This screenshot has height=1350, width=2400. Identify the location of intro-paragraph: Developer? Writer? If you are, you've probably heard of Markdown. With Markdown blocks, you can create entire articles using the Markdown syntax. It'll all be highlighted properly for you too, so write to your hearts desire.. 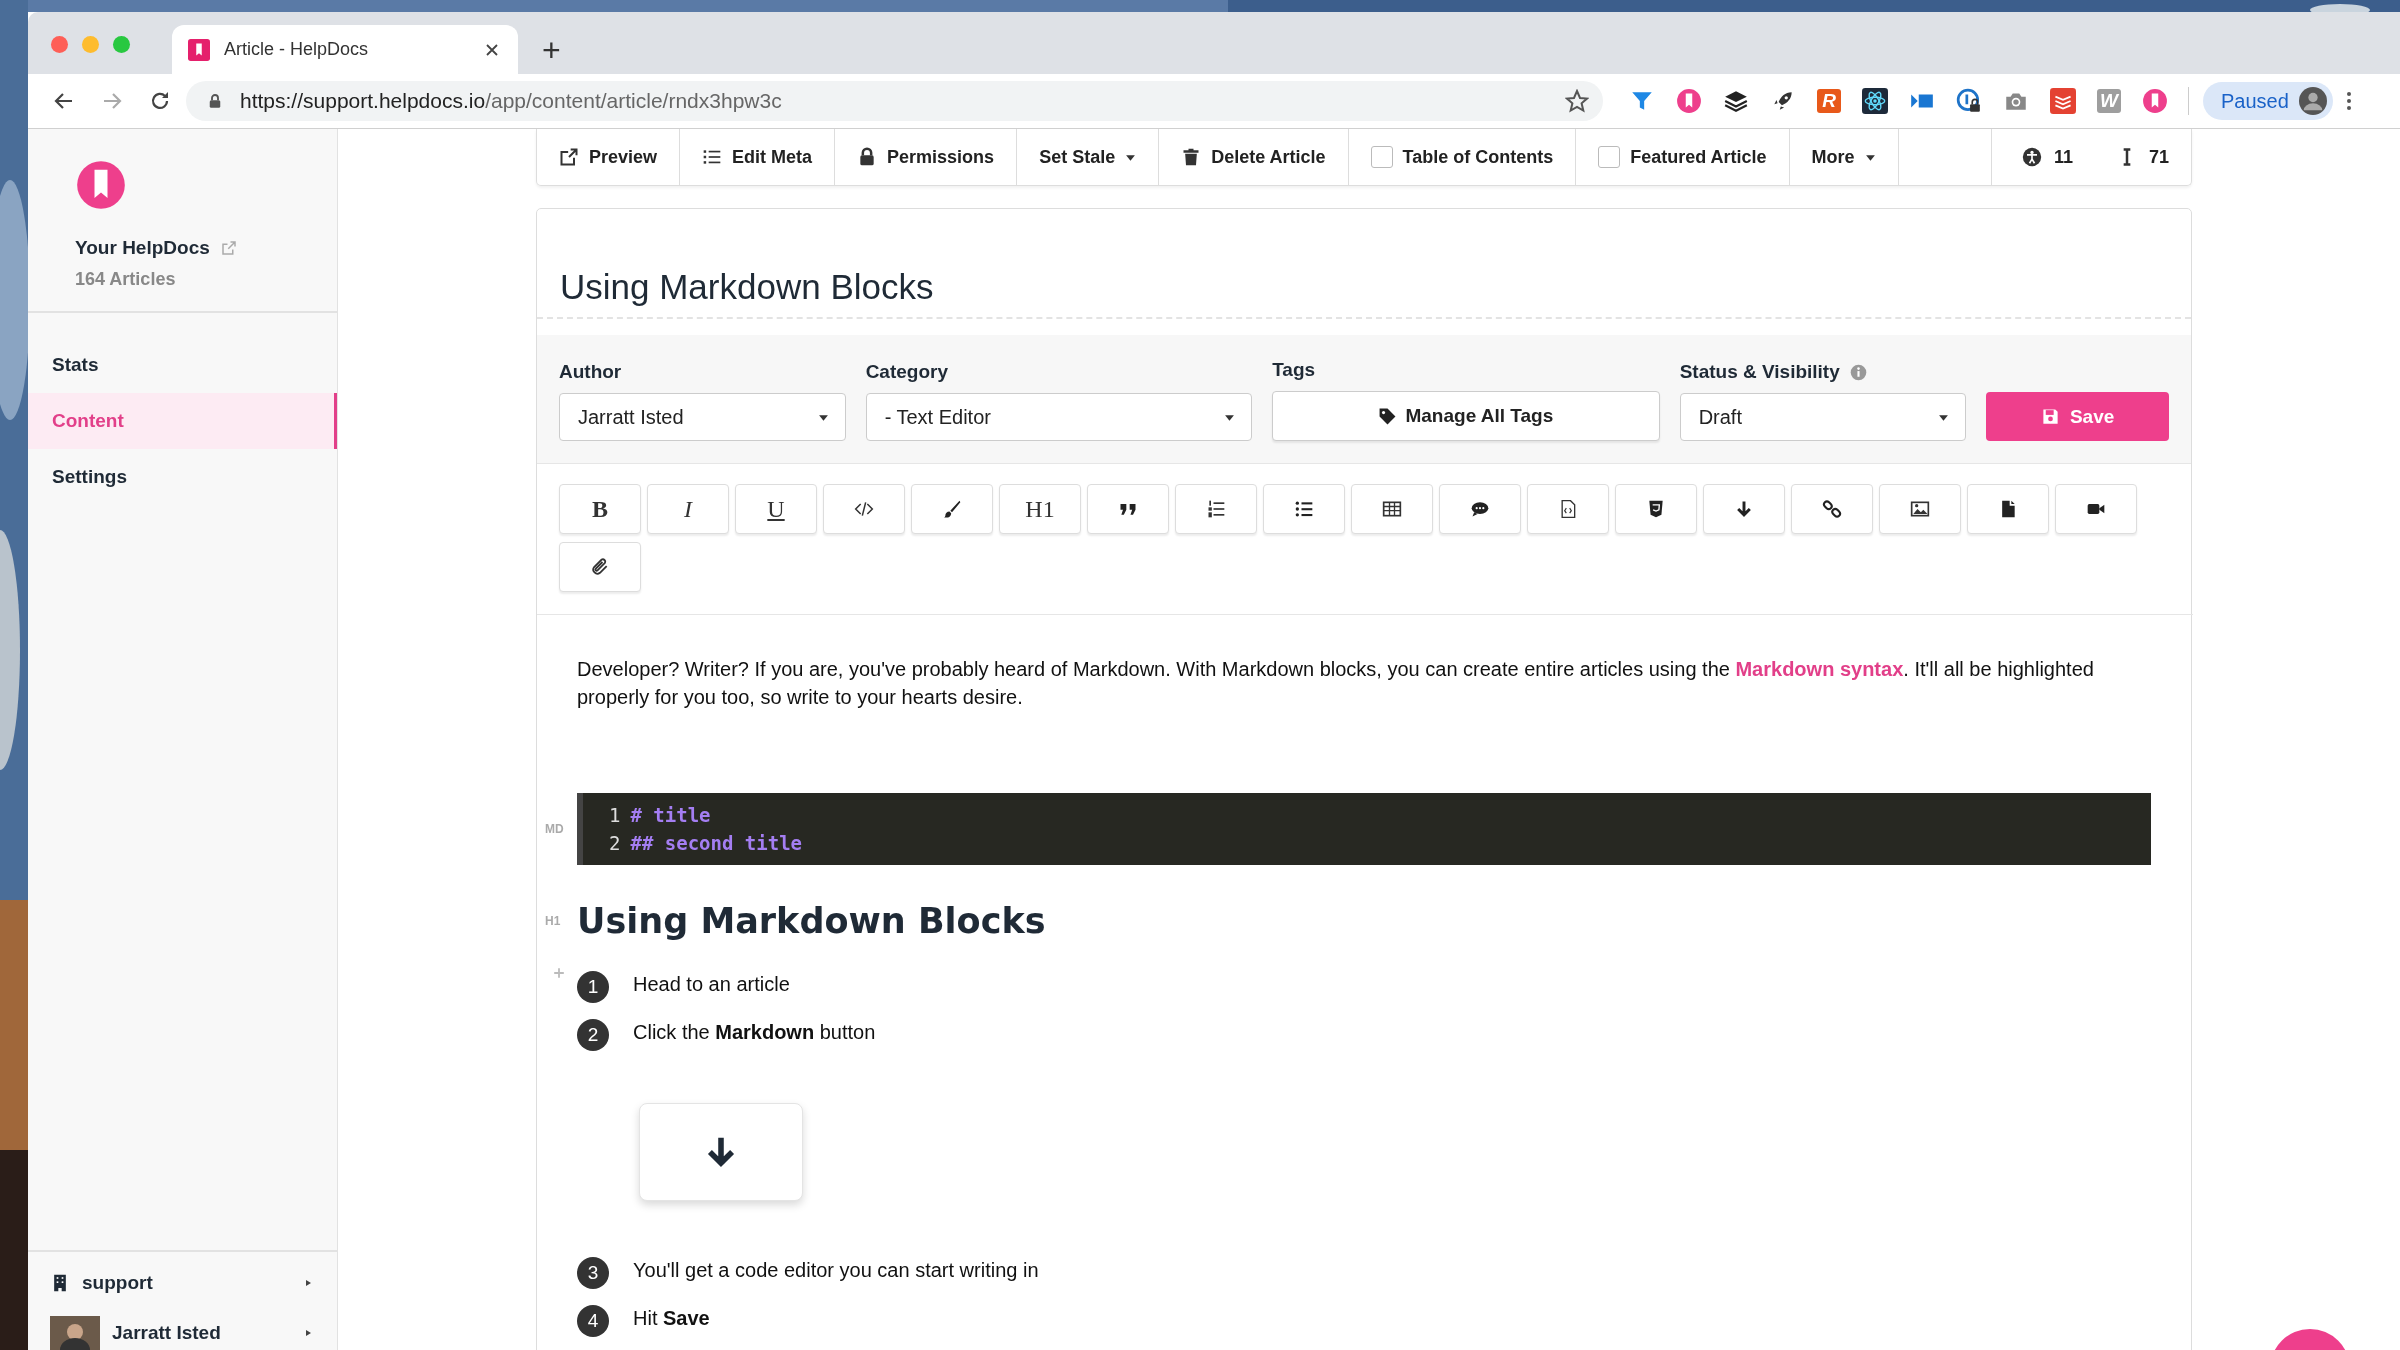
(1336, 683).